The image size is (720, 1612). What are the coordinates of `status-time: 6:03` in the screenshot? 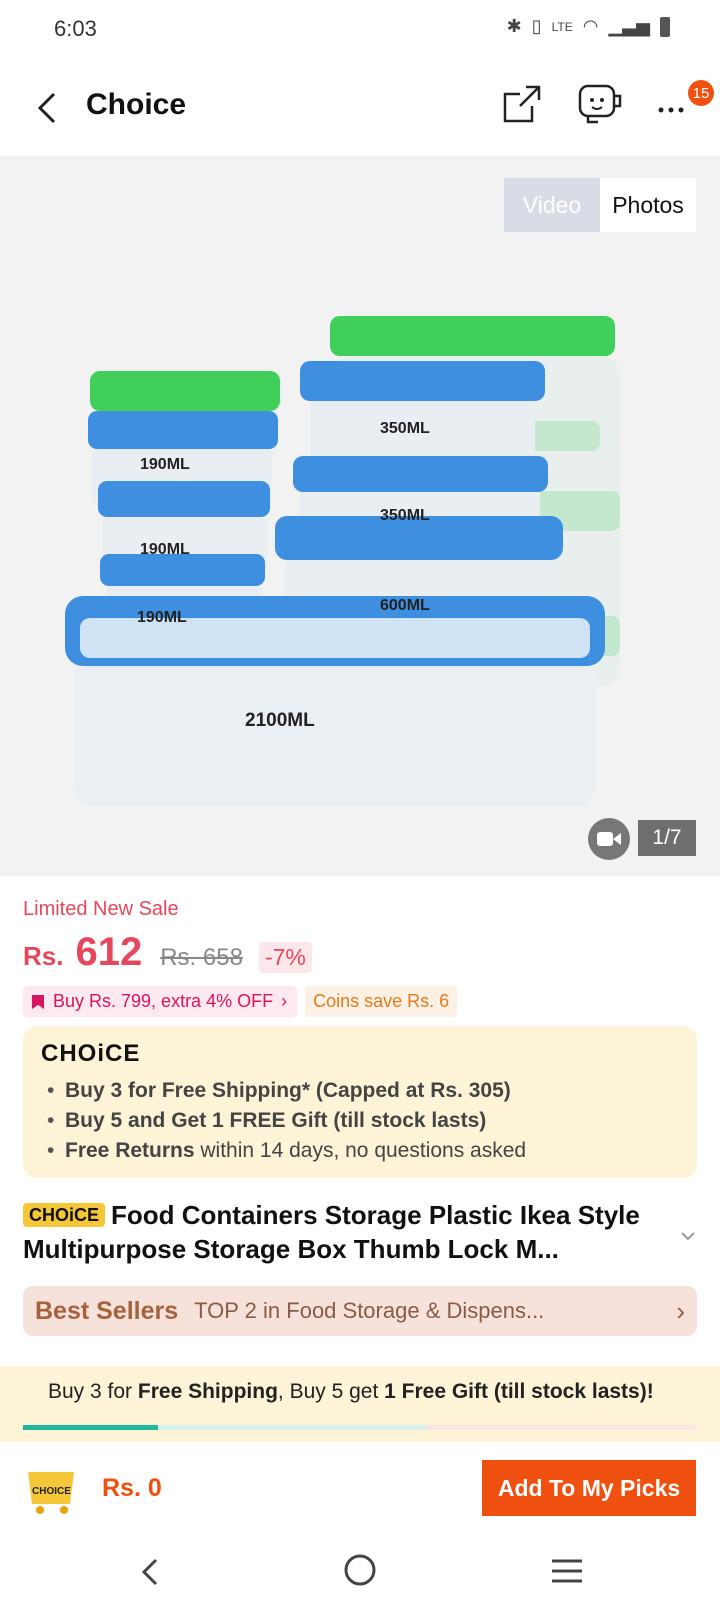 It's located at (75, 28).